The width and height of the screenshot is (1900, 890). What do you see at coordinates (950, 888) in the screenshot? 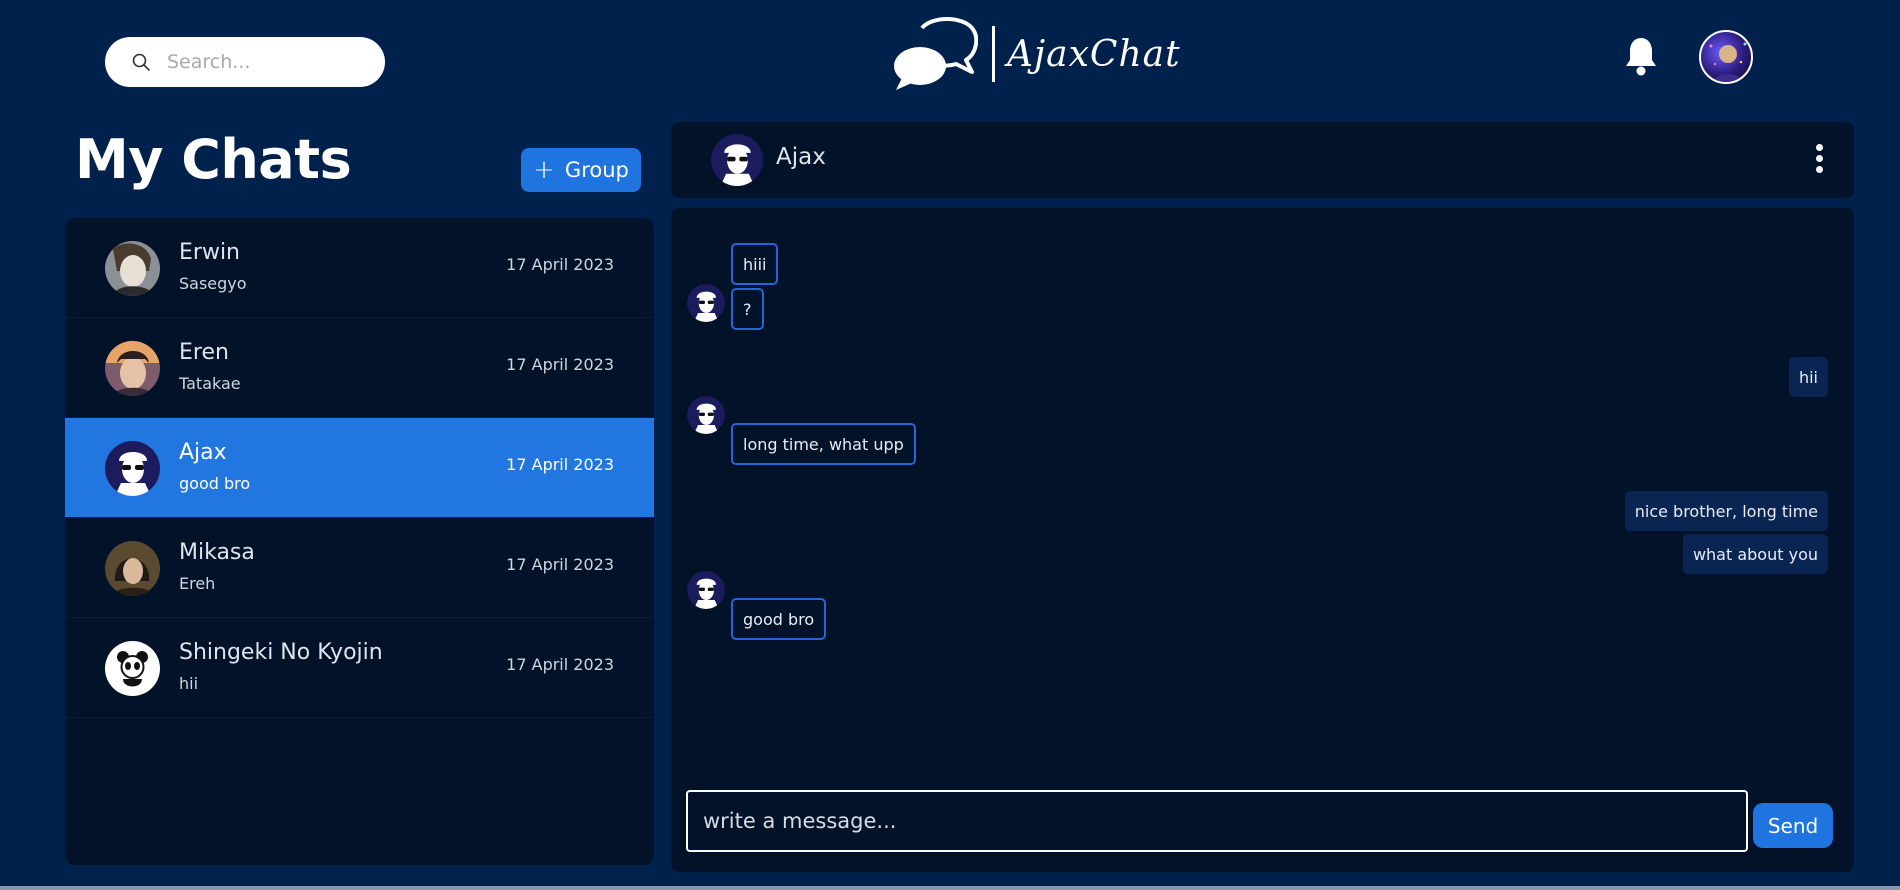
I see `window-bottom-edge` at bounding box center [950, 888].